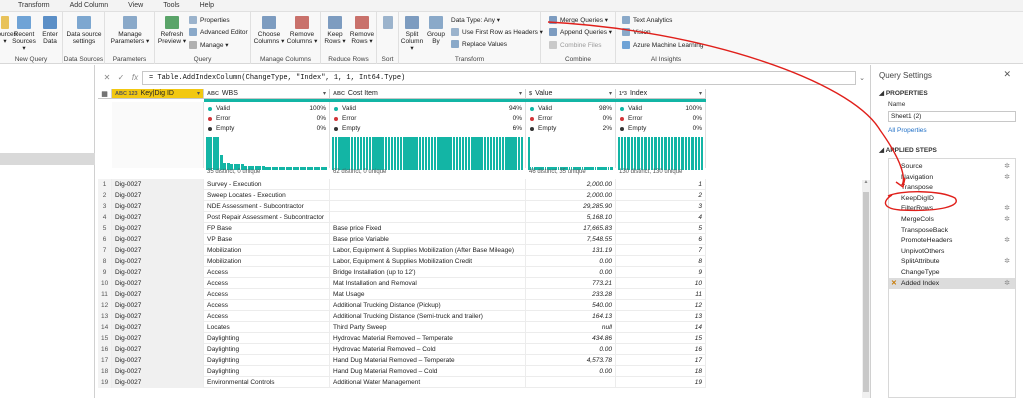  I want to click on applied-step-mergecols: MergeCols ✲, so click(952, 219).